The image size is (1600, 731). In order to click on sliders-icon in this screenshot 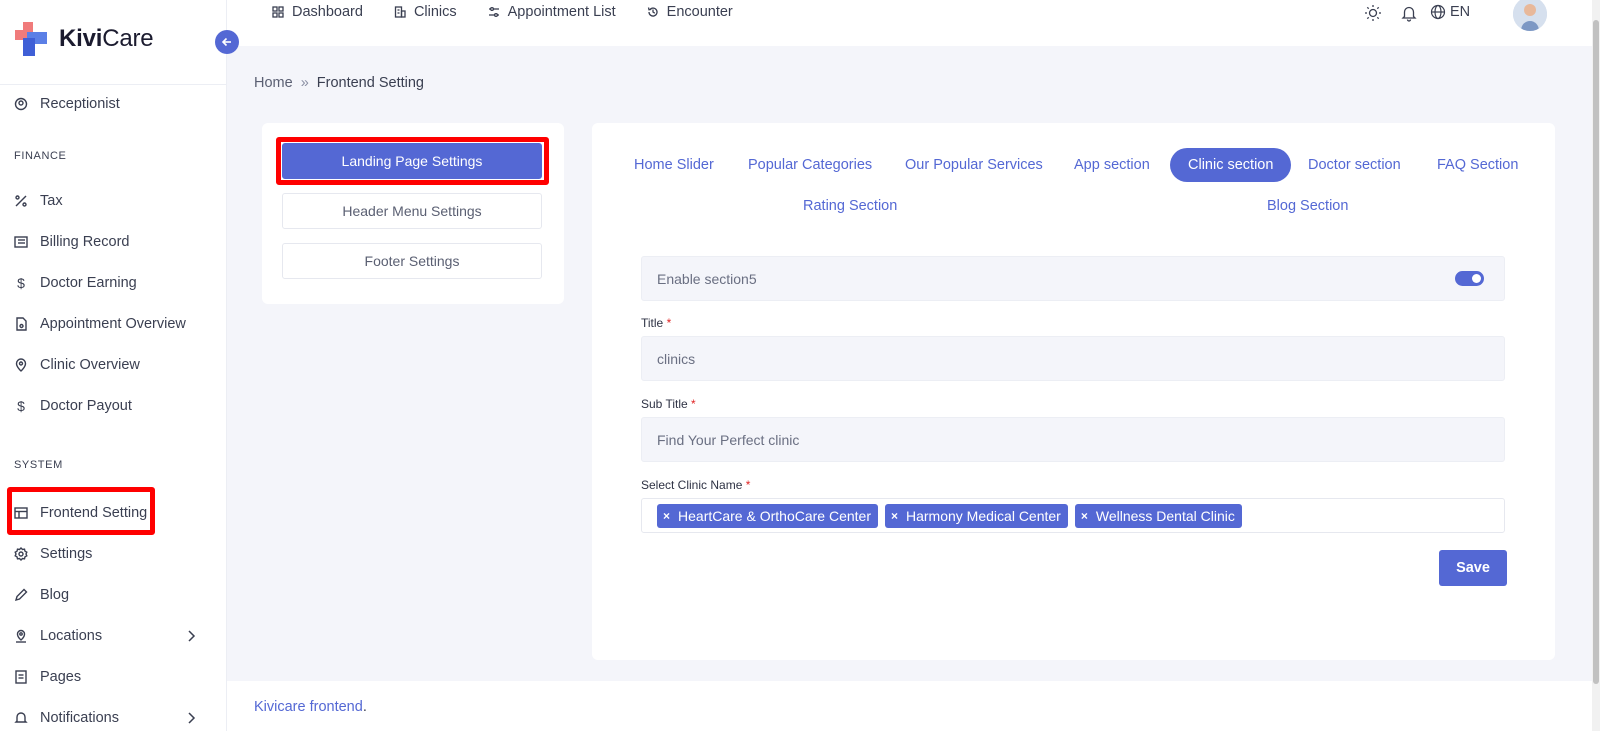, I will do `click(493, 12)`.